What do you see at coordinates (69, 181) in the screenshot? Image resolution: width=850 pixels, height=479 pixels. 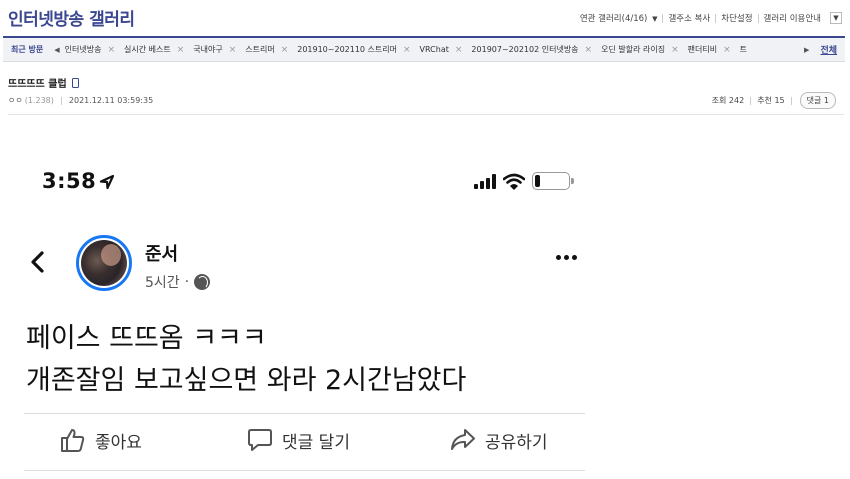 I see `status-time: 3:58` at bounding box center [69, 181].